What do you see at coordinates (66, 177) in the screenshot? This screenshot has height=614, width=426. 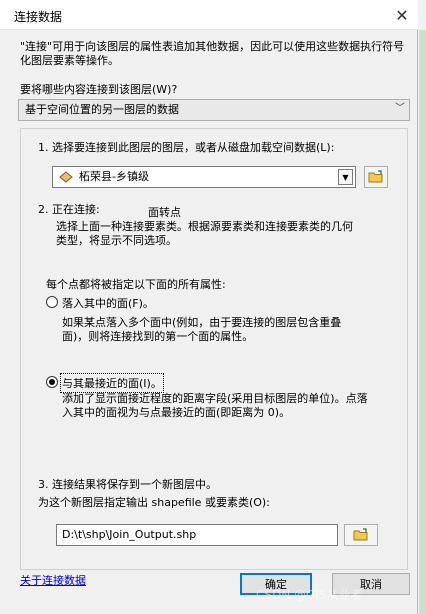 I see `polygon-layer-icon` at bounding box center [66, 177].